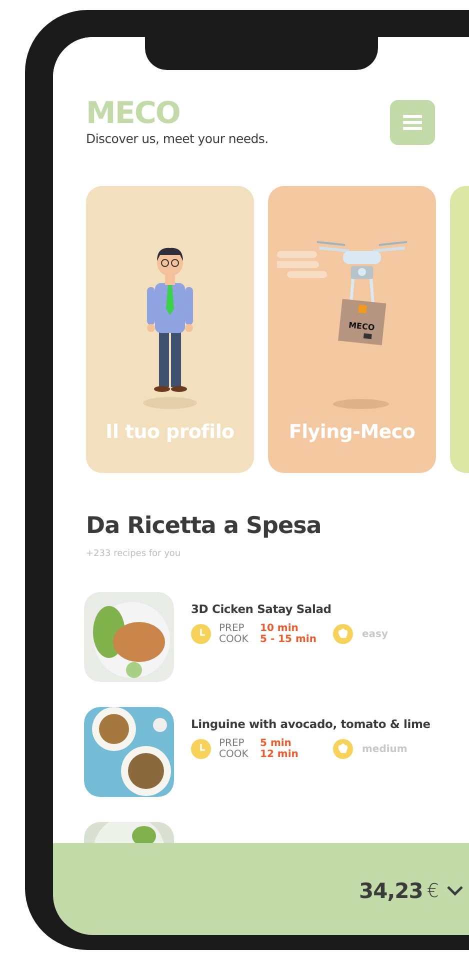 Image resolution: width=469 pixels, height=956 pixels. Describe the element at coordinates (362, 326) in the screenshot. I see `box-label: MECO` at that location.